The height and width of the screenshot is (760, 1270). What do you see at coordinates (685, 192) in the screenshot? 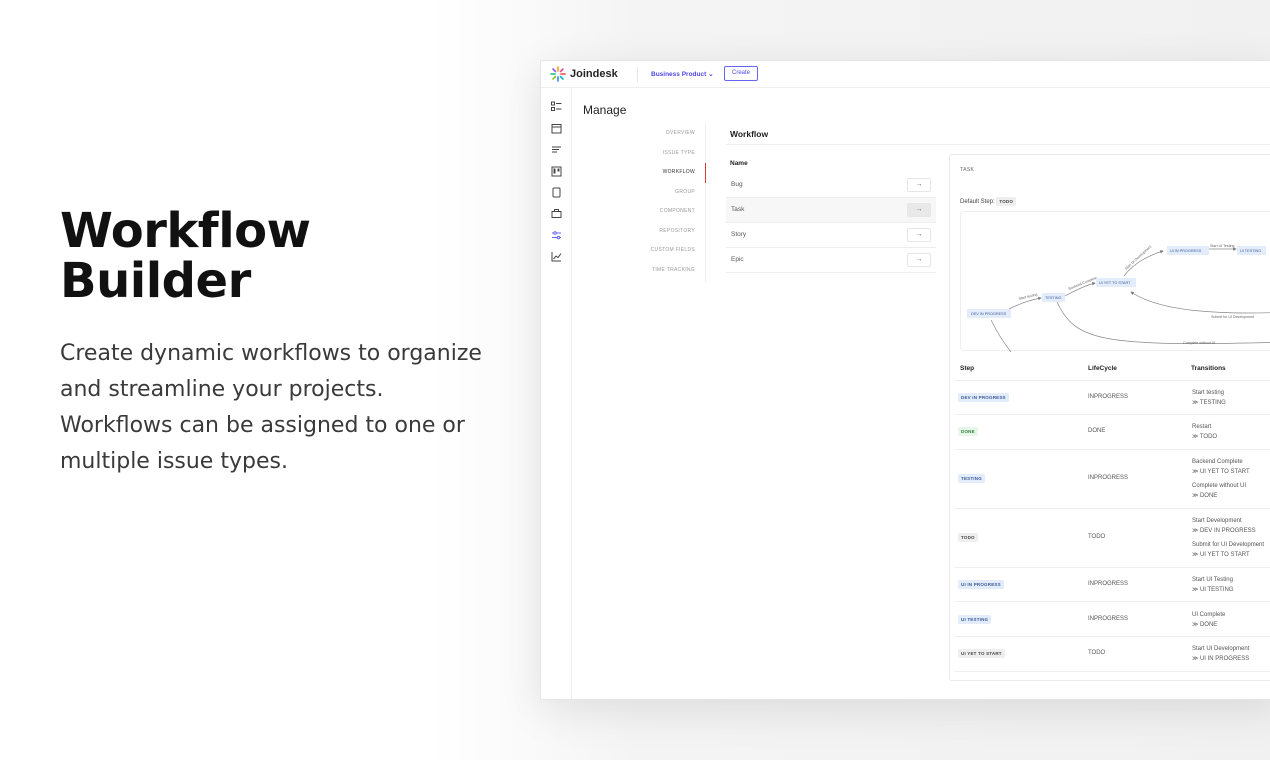
I see `subnav-group: GROUP` at bounding box center [685, 192].